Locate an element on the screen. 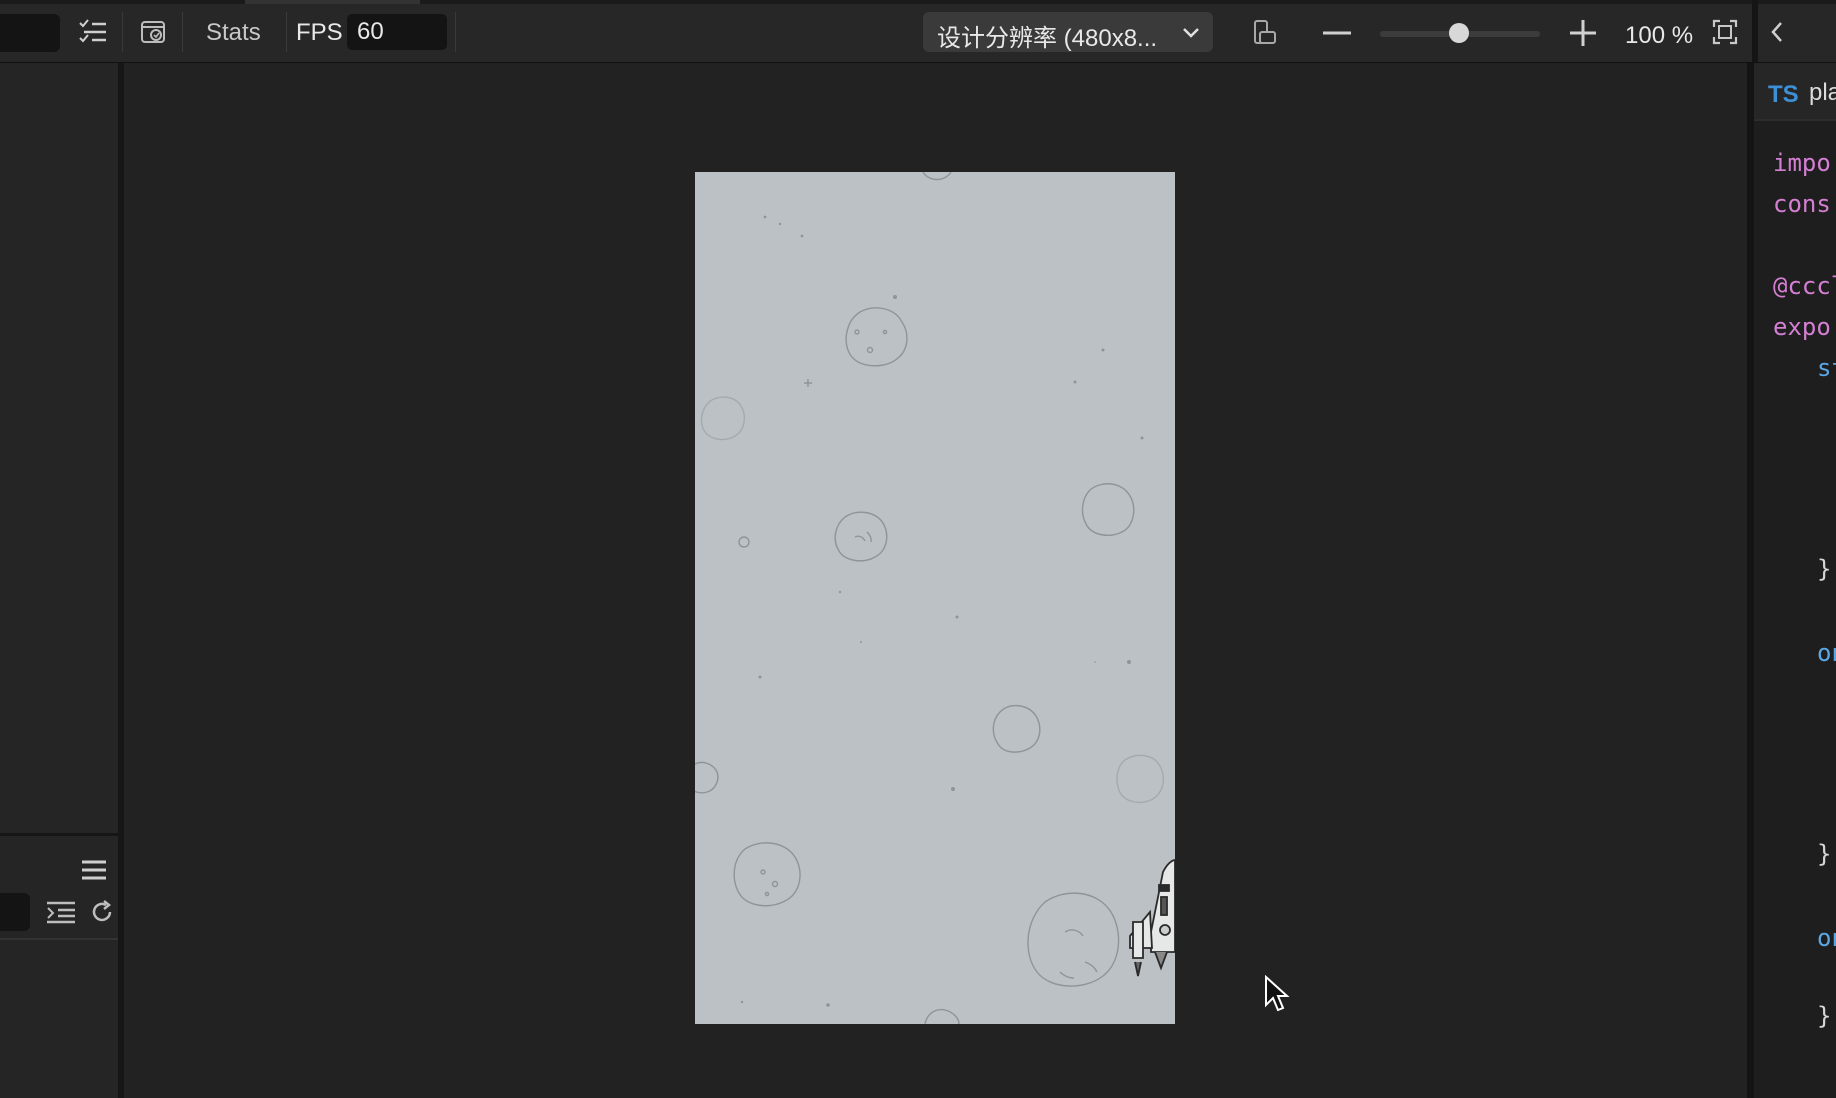  code-line: @cccl is located at coordinates (1804, 286).